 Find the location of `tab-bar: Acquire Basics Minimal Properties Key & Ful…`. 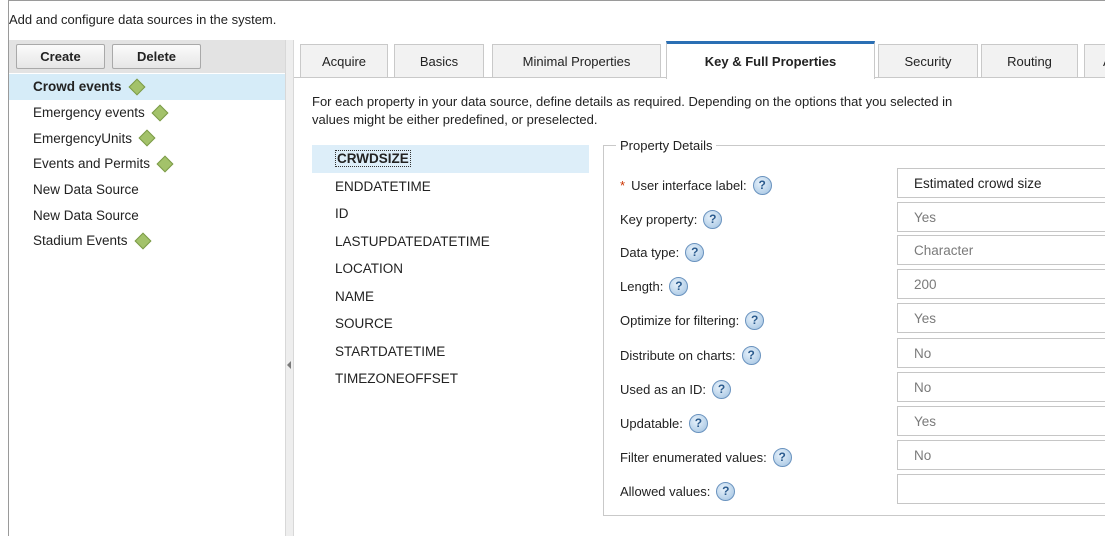

tab-bar: Acquire Basics Minimal Properties Key & Ful… is located at coordinates (699, 59).